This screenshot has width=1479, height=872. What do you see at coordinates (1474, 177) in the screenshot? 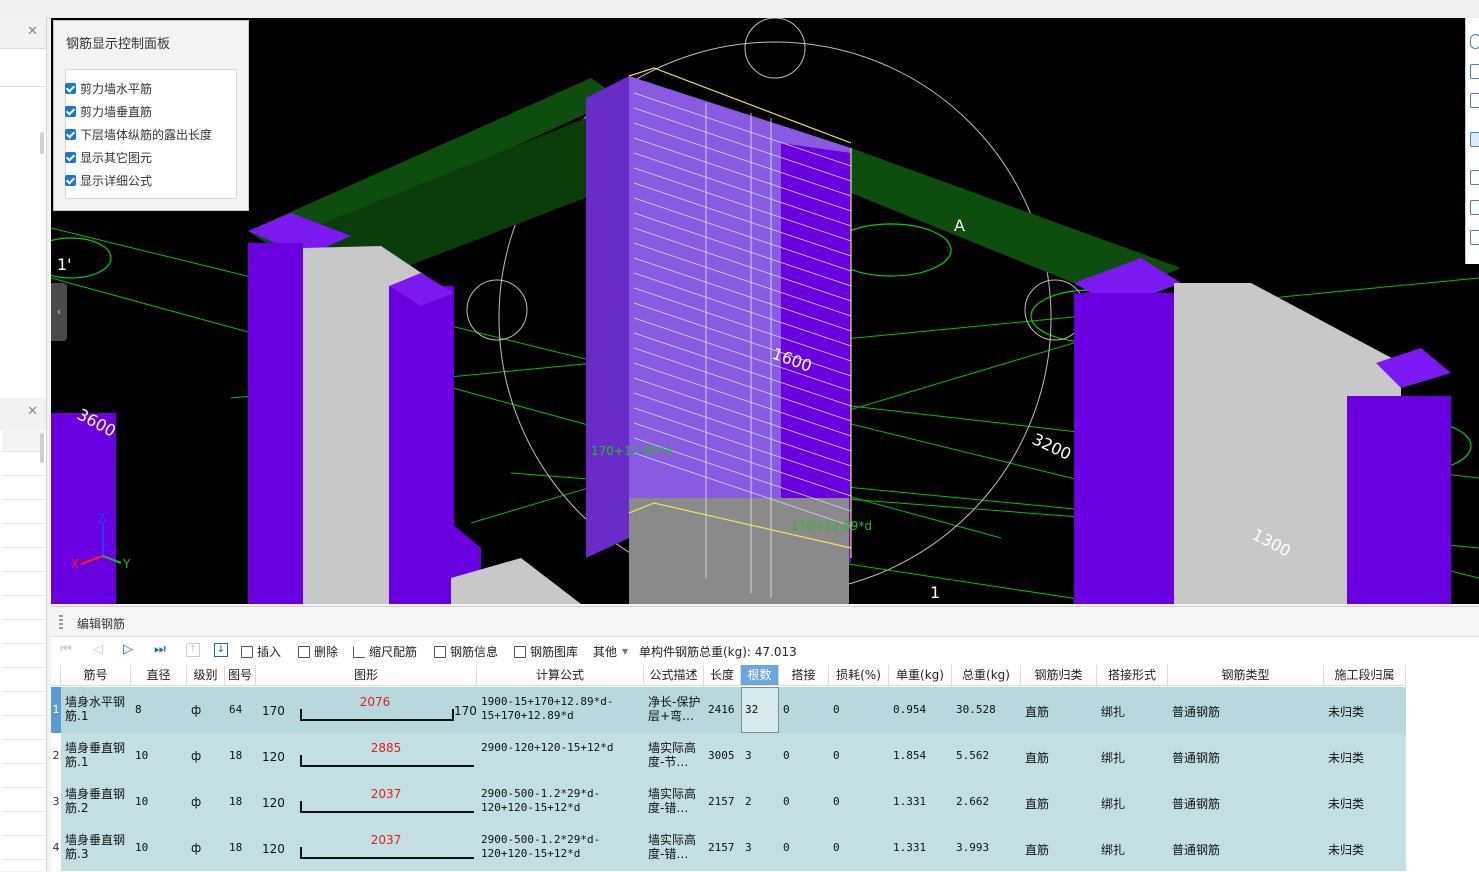
I see `frame-icon` at bounding box center [1474, 177].